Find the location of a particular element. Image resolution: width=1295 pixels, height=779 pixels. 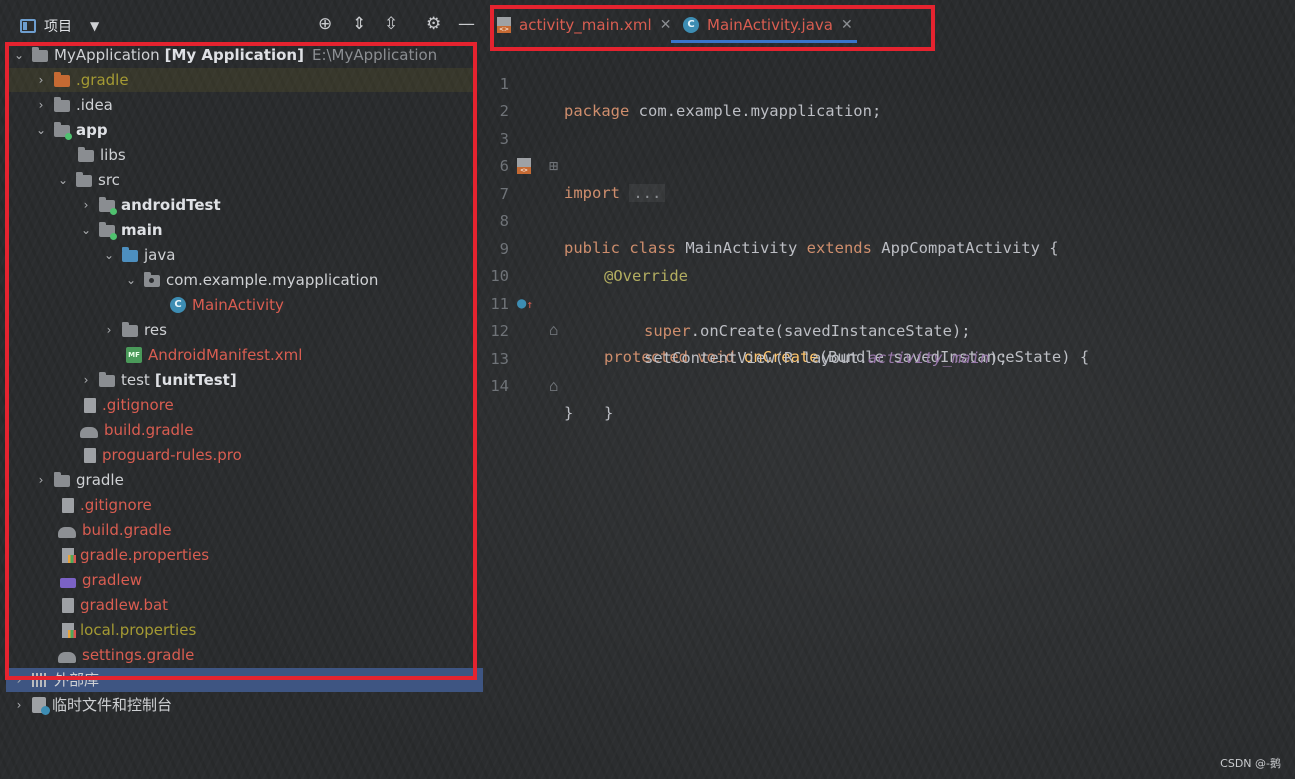

keyword: package is located at coordinates (597, 111).